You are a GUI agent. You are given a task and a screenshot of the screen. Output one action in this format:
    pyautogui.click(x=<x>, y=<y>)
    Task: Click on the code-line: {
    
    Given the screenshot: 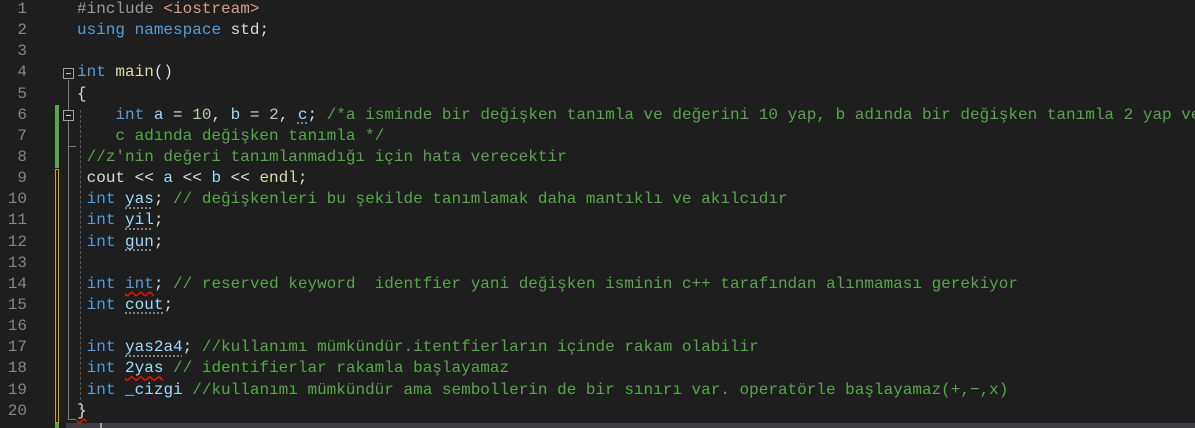 What is the action you would take?
    pyautogui.click(x=636, y=94)
    